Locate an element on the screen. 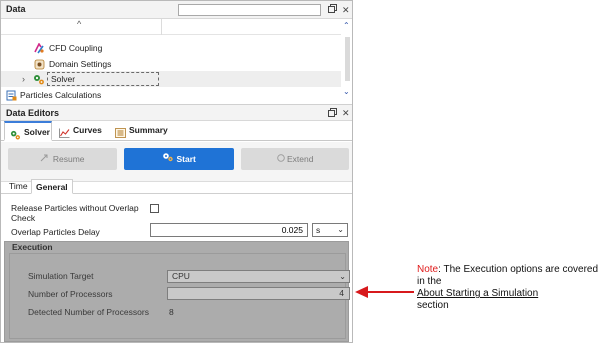  detected-processors-label: Detected Number of Processors is located at coordinates (88, 312).